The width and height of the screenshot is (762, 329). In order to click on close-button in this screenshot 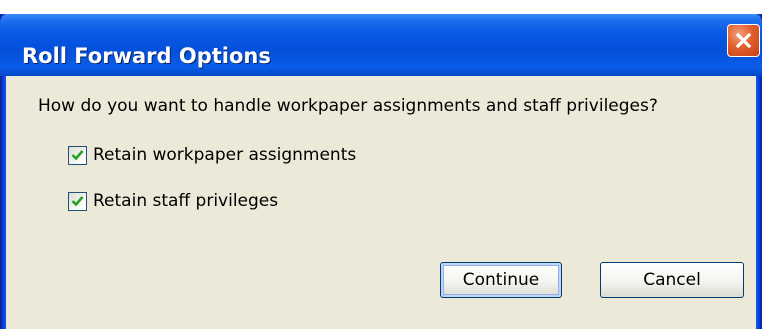, I will do `click(743, 40)`.